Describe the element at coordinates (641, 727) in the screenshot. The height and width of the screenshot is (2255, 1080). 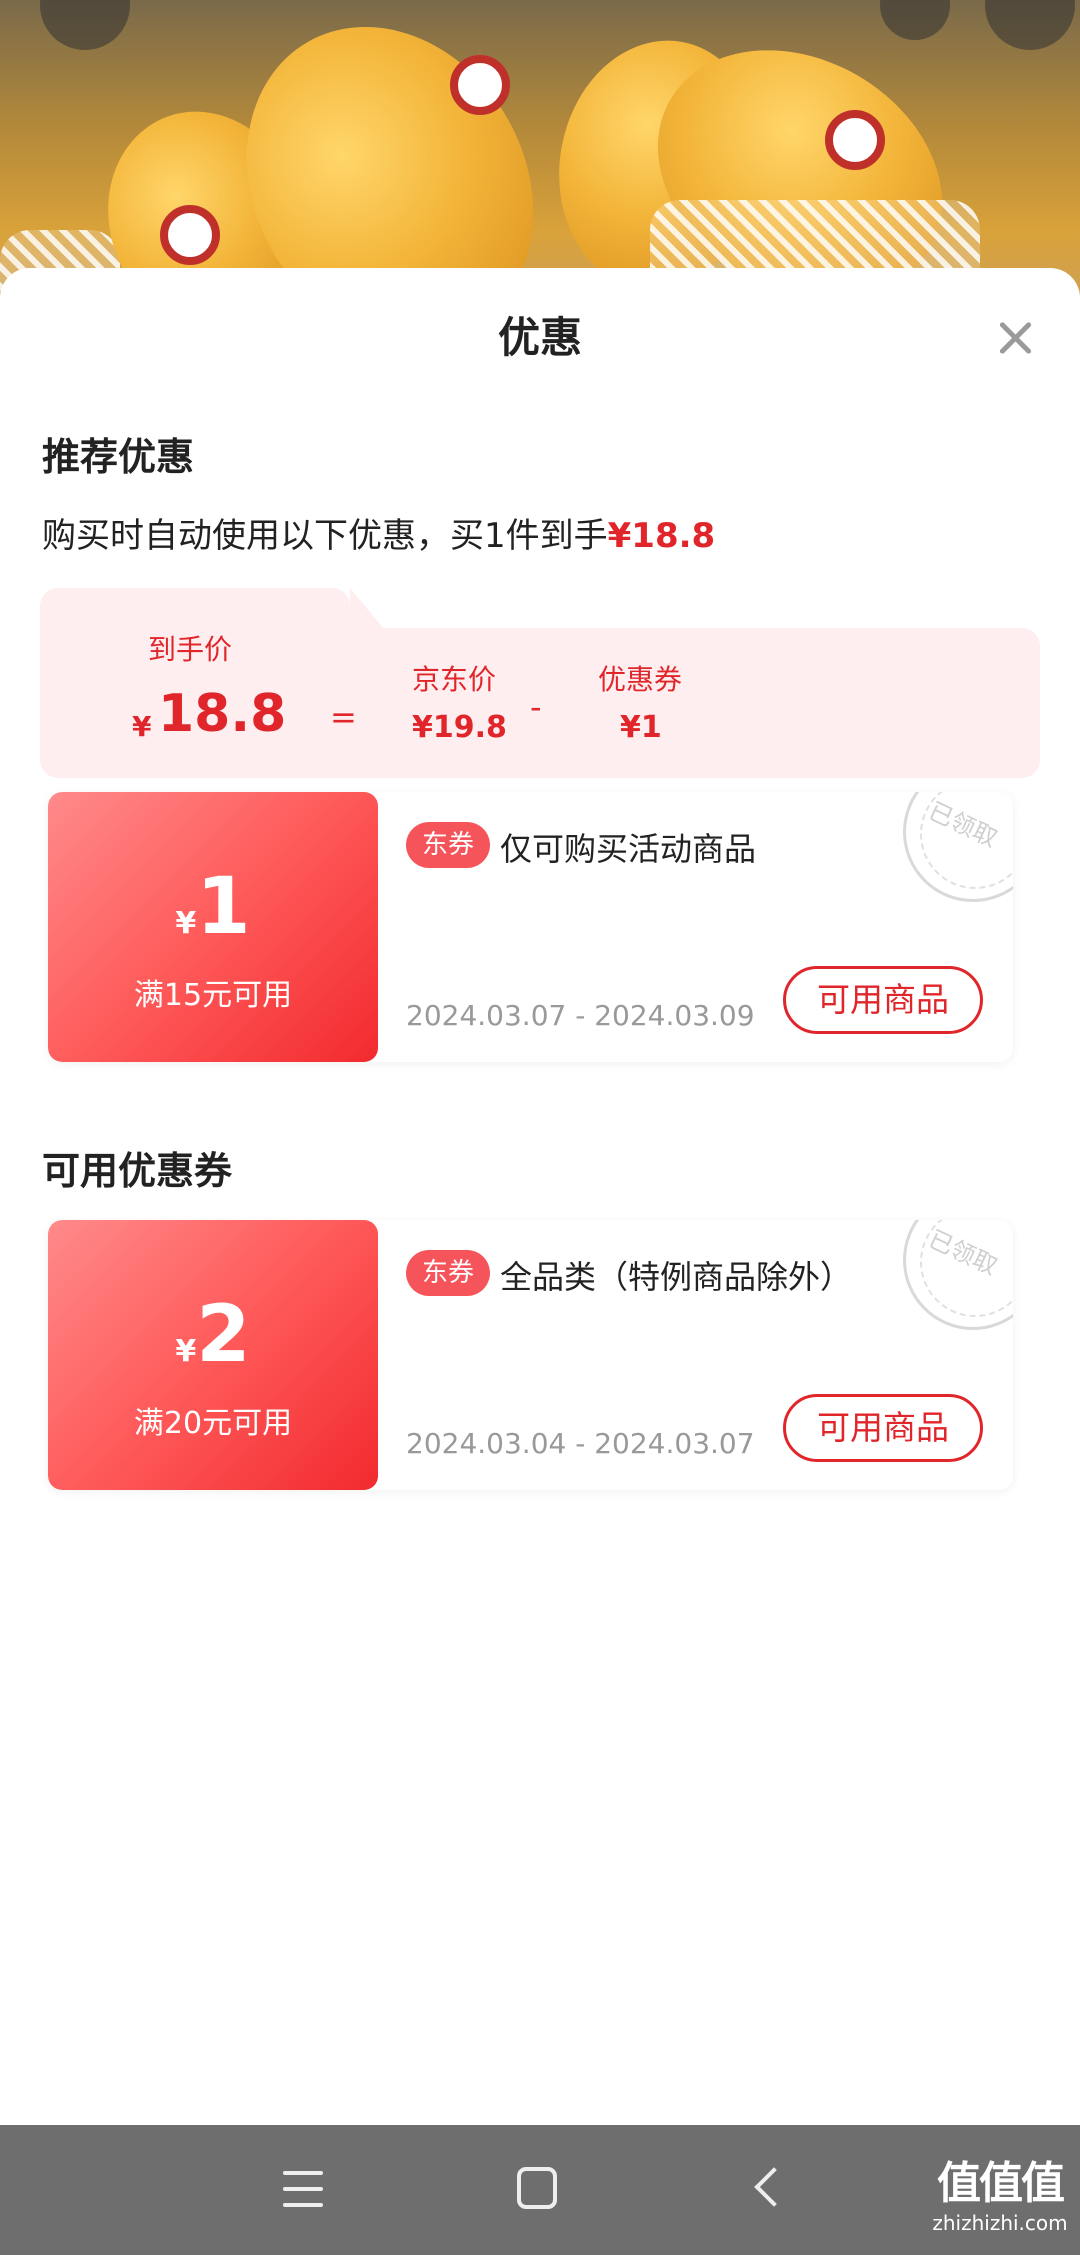
I see `coupon-value: ¥1` at that location.